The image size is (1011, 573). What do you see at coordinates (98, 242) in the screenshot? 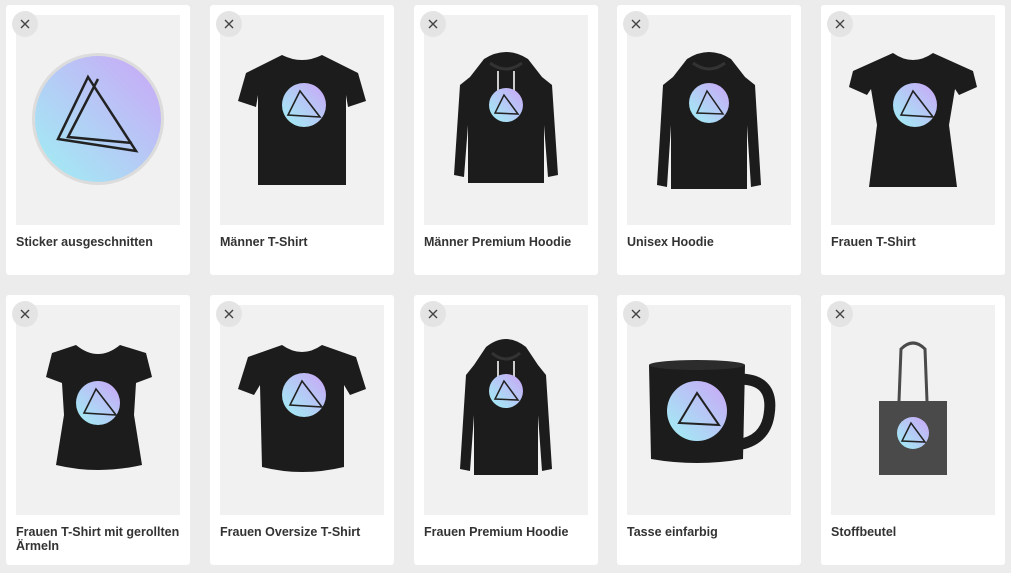
I see `product-name: Sticker ausgeschnitten` at bounding box center [98, 242].